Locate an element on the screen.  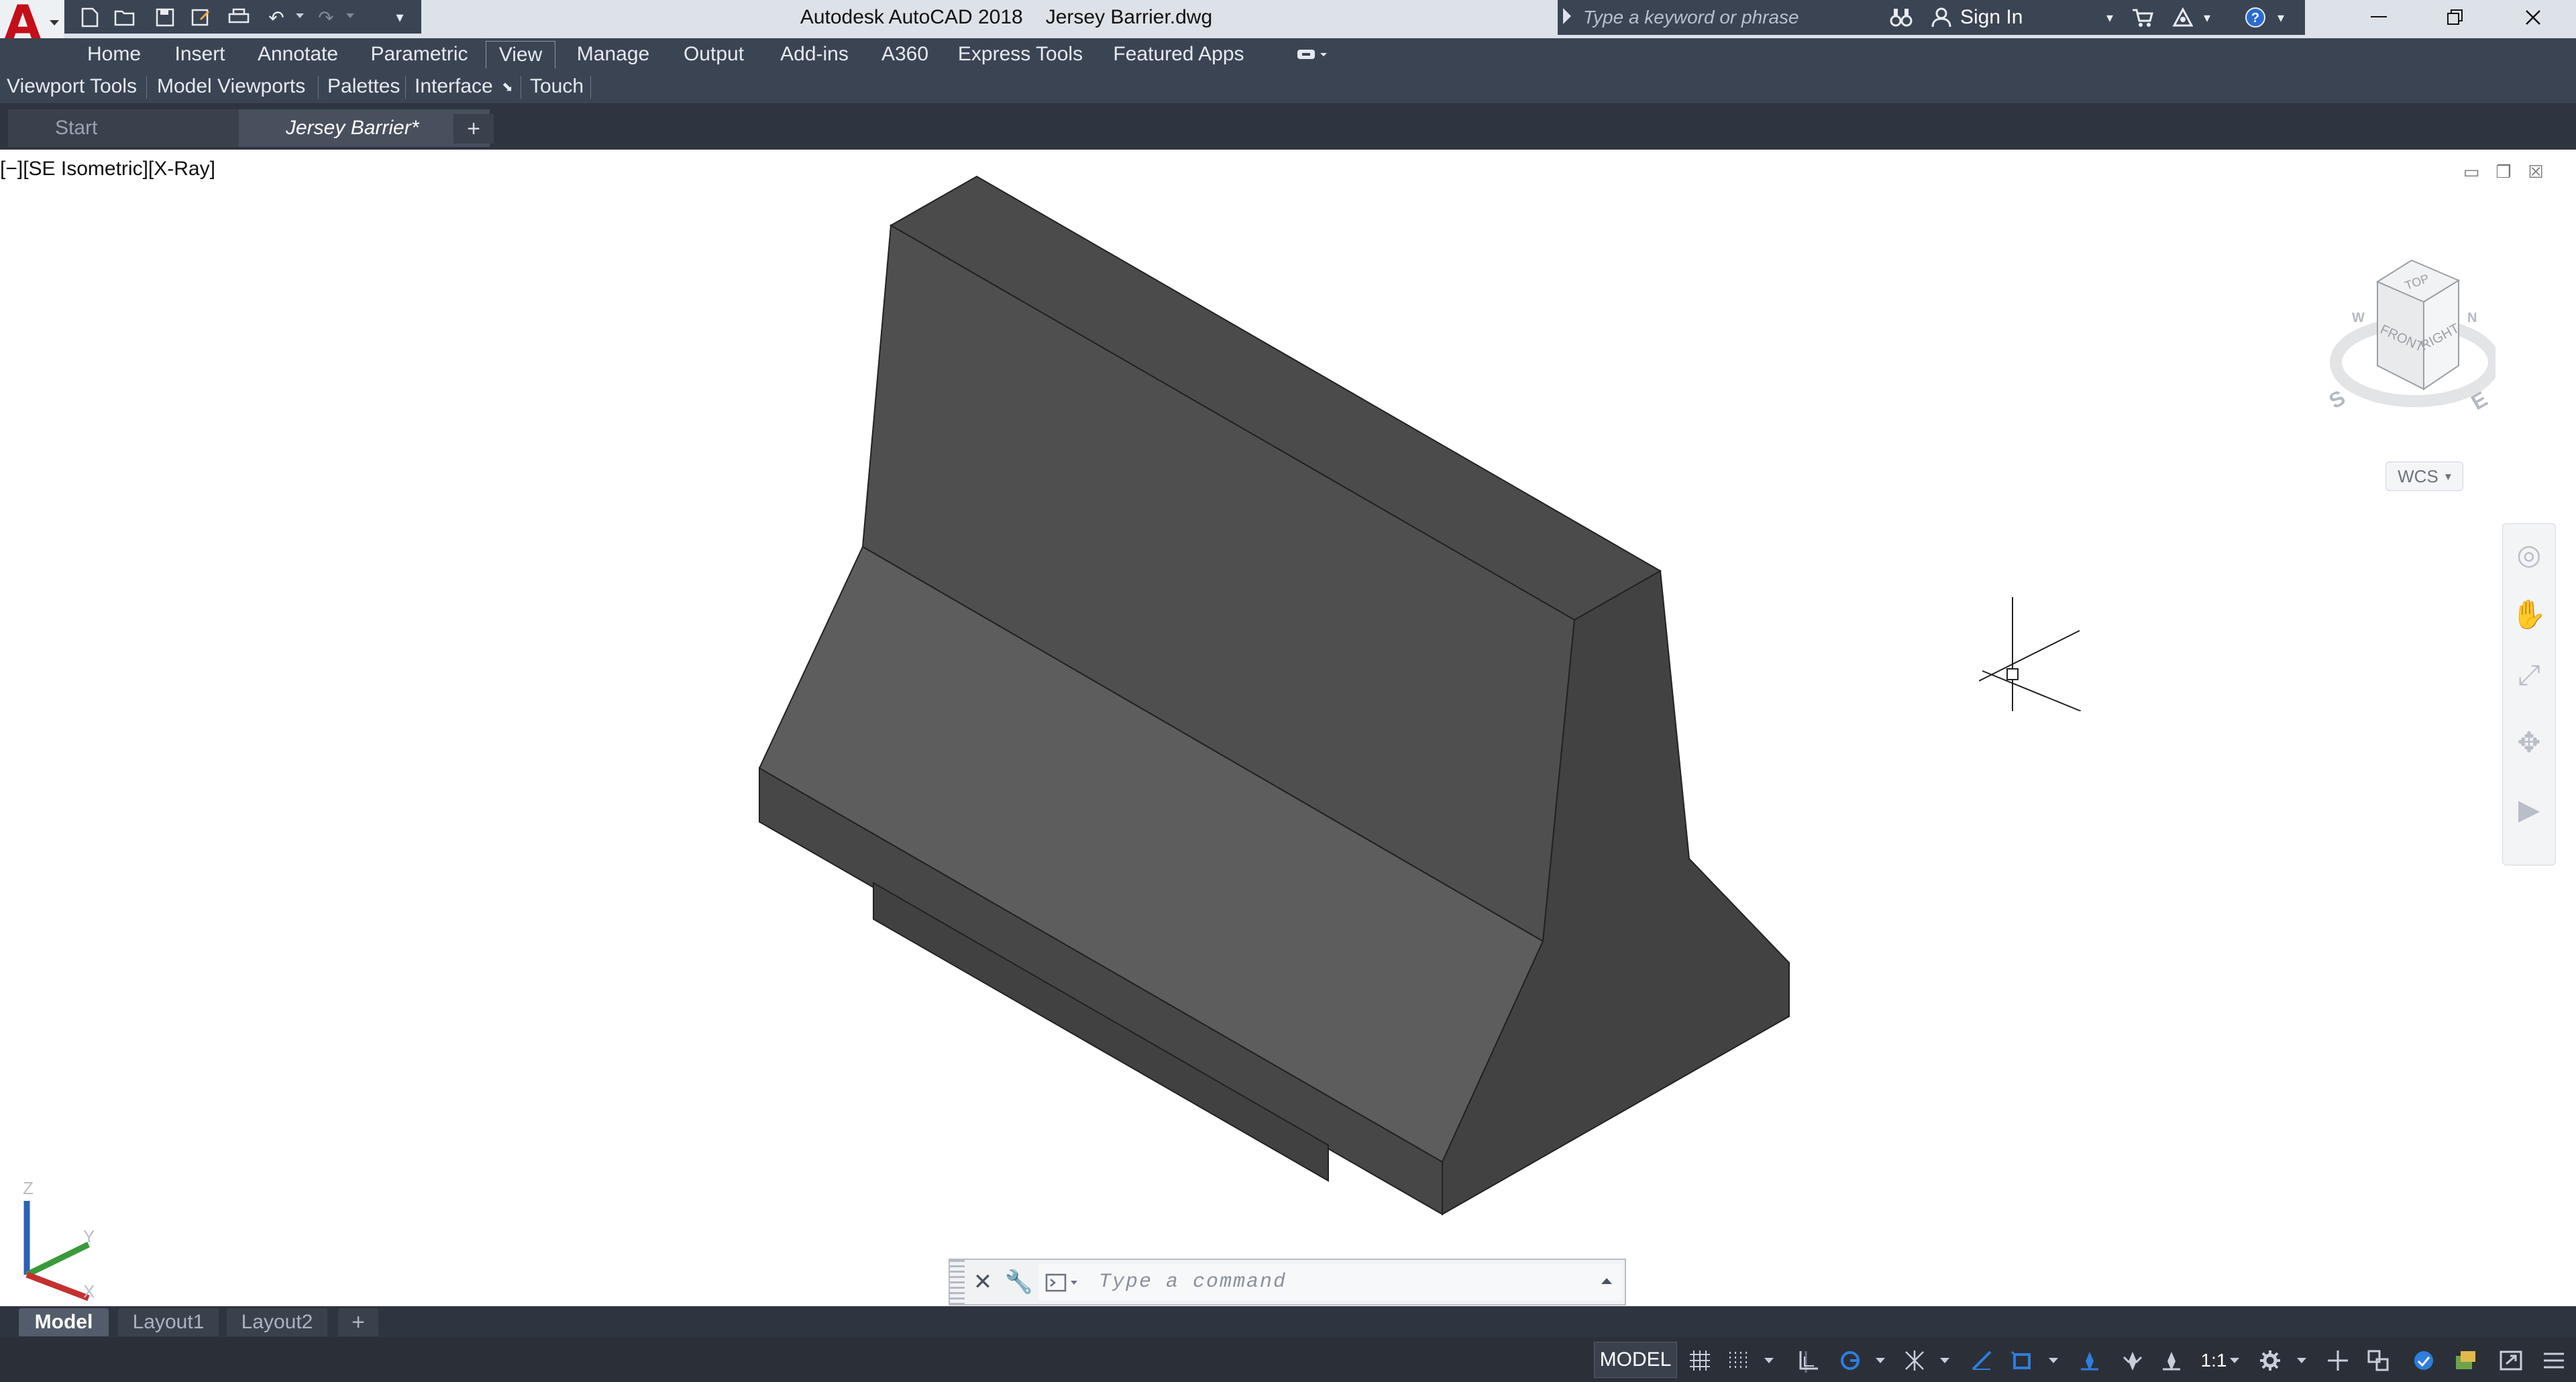
annotation-scale-value: 1:1 is located at coordinates (2214, 1360).